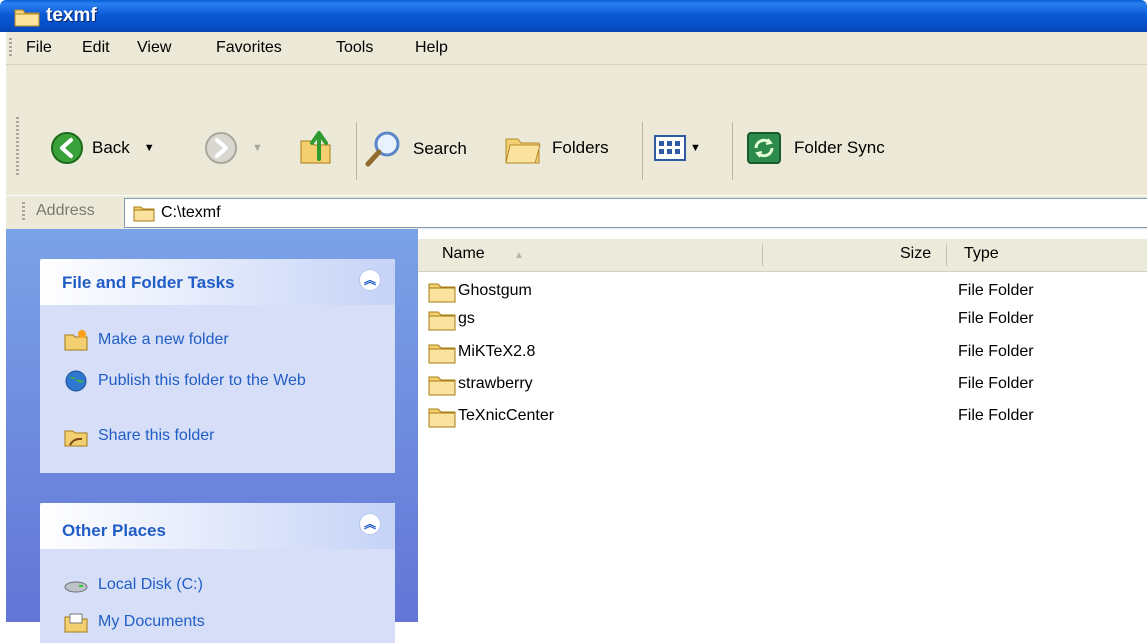 The image size is (1147, 643). Describe the element at coordinates (39, 48) in the screenshot. I see `menu-file: File` at that location.